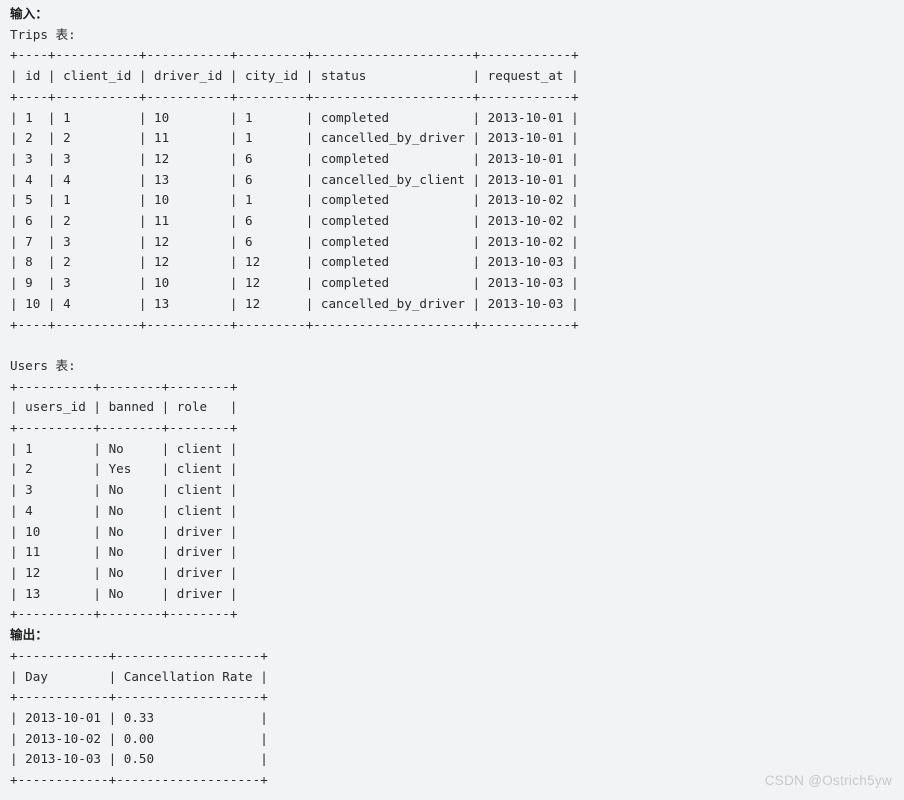 The width and height of the screenshot is (904, 800). What do you see at coordinates (828, 780) in the screenshot?
I see `csdn-watermark: CSDN @Ostrich5yw` at bounding box center [828, 780].